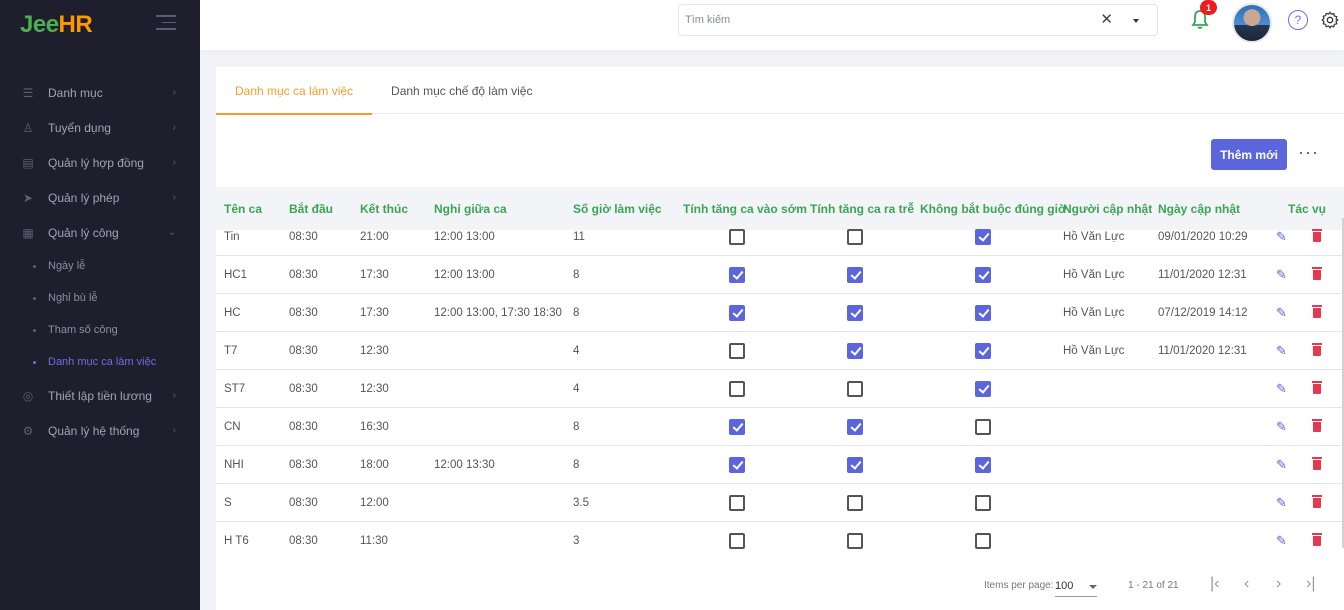  I want to click on table-row: CN 08:30 16:30 8 ✎, so click(780, 427).